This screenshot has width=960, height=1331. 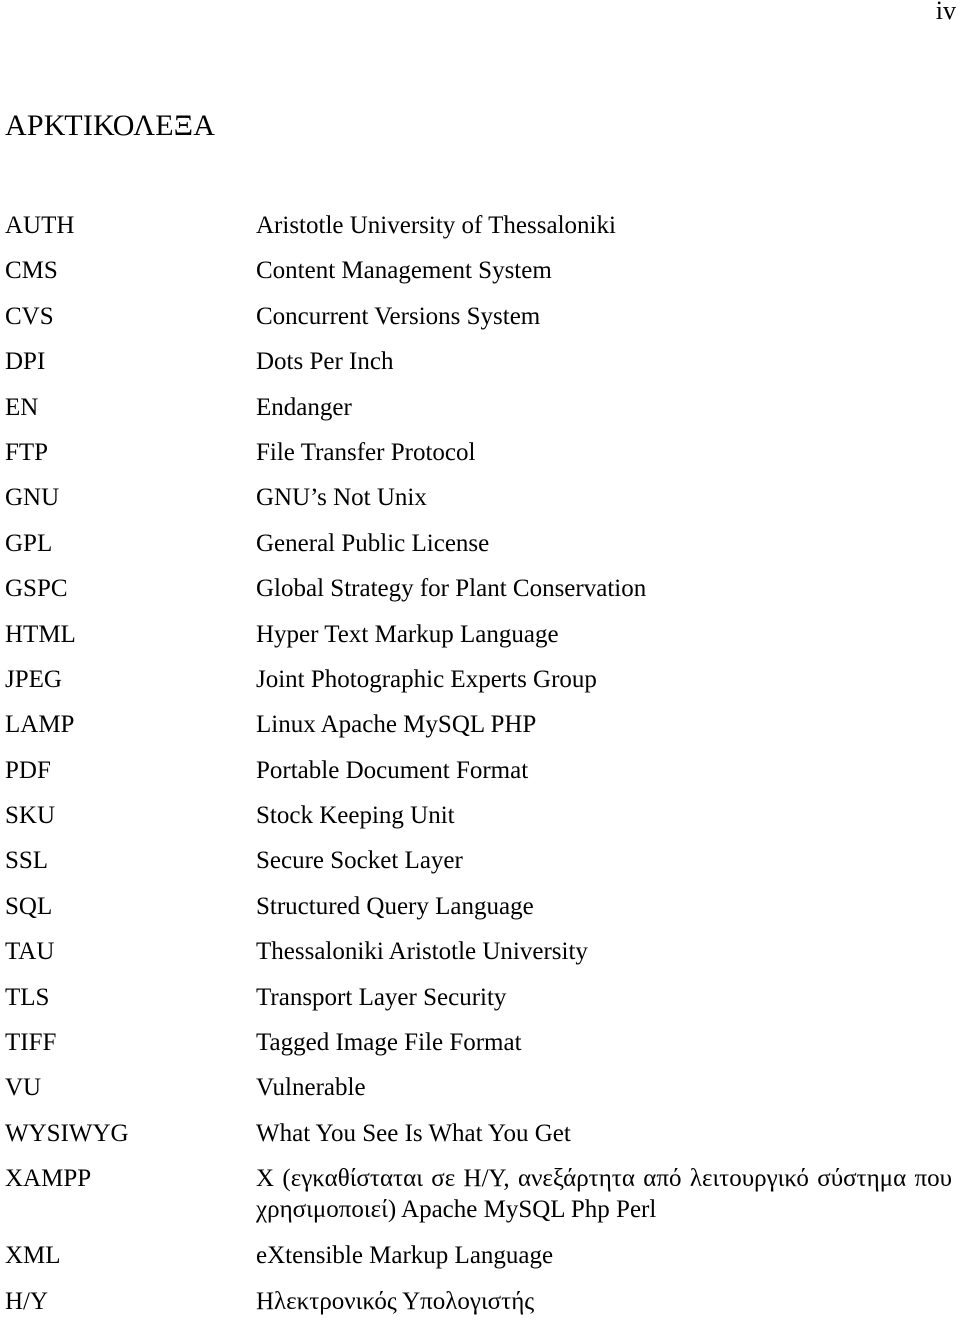 What do you see at coordinates (436, 225) in the screenshot?
I see `abbreviation-definition: Aristotle University of Thessaloniki` at bounding box center [436, 225].